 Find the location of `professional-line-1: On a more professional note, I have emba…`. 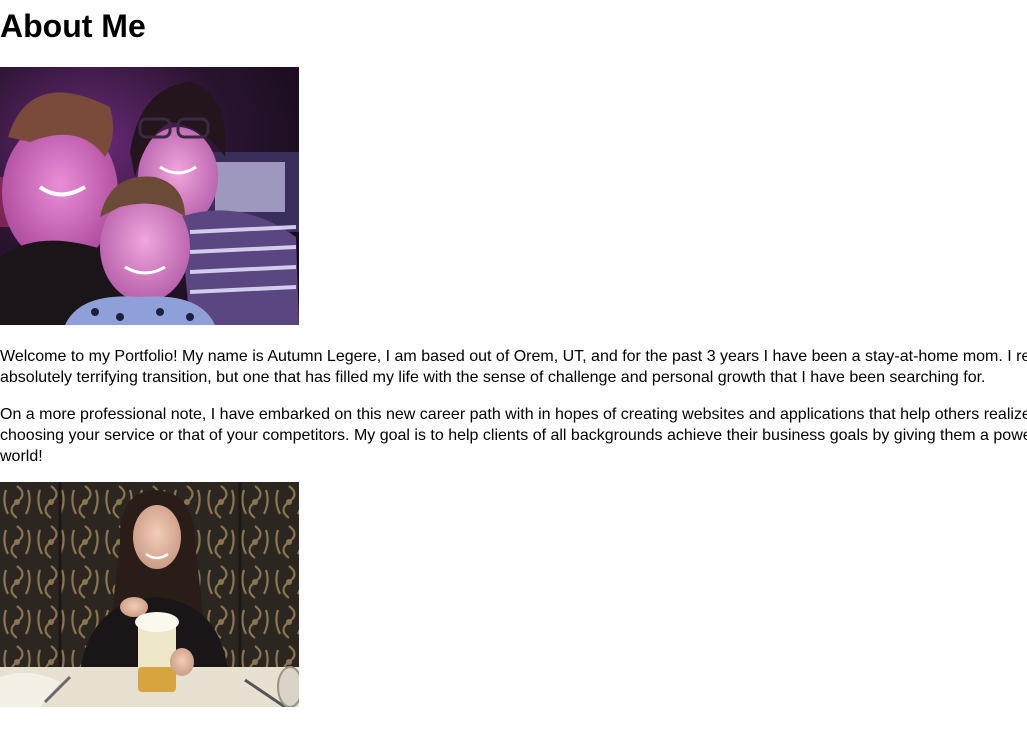

professional-line-1: On a more professional note, I have emba… is located at coordinates (513, 414).